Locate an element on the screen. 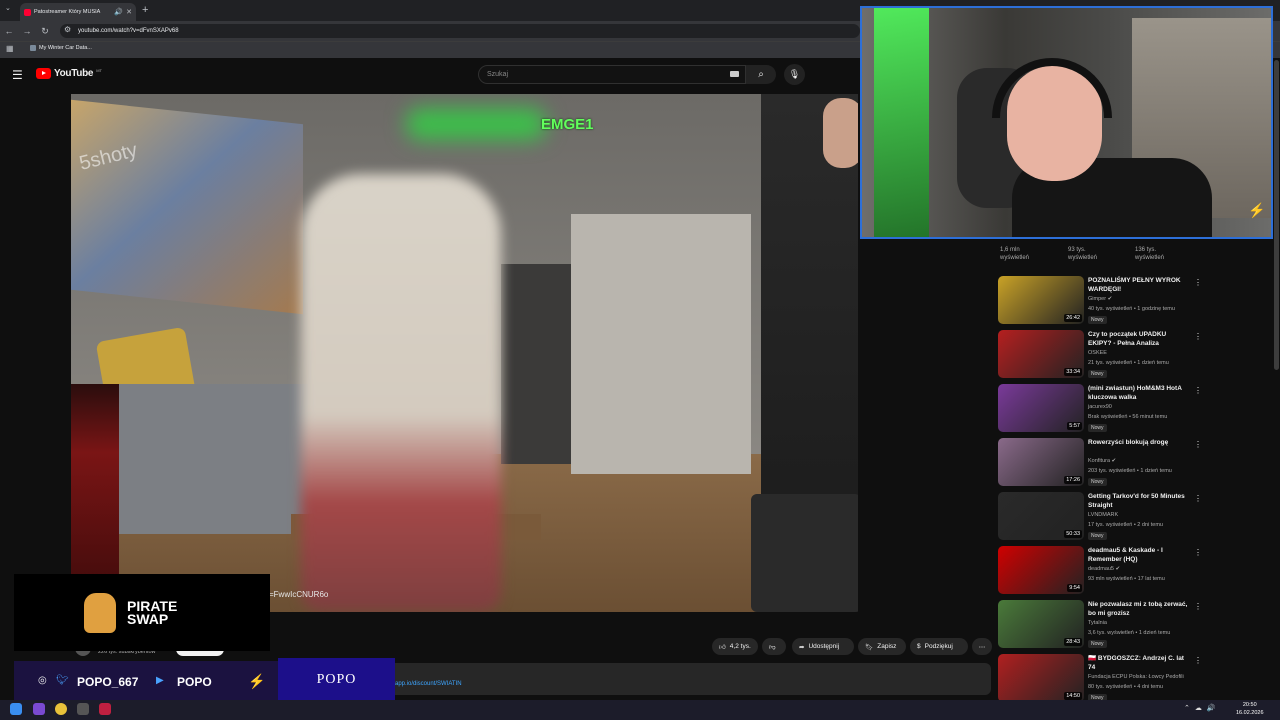 The height and width of the screenshot is (720, 1280). recommendation-thumbnail: 5:57 is located at coordinates (1041, 408).